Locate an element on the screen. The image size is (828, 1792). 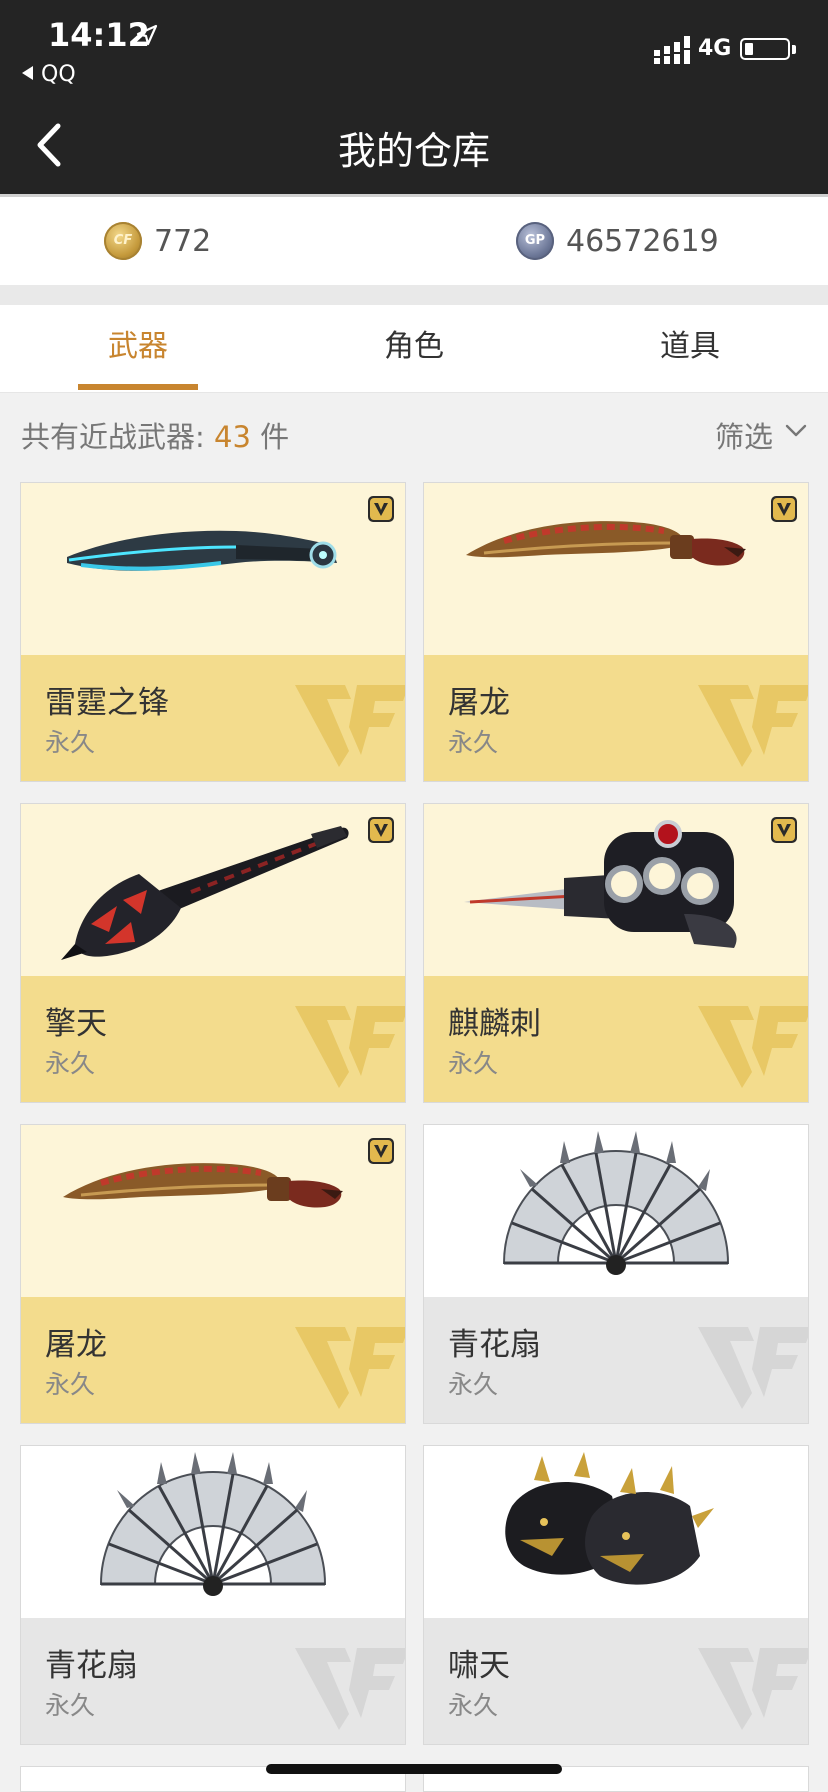
weapon-card: 擎天 永久 is located at coordinates (213, 953).